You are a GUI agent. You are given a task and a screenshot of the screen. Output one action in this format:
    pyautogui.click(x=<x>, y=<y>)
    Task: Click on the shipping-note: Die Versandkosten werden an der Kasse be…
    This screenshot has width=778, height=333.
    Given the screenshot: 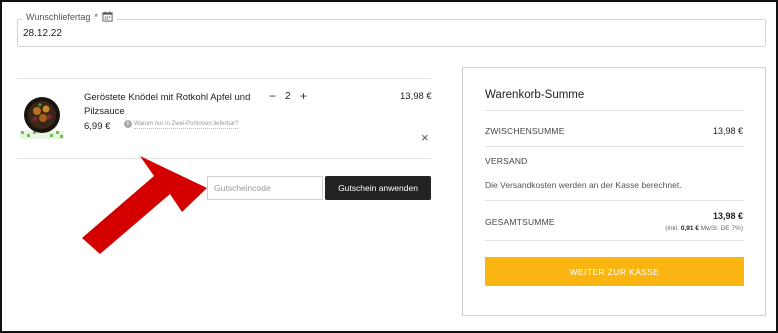 What is the action you would take?
    pyautogui.click(x=583, y=185)
    